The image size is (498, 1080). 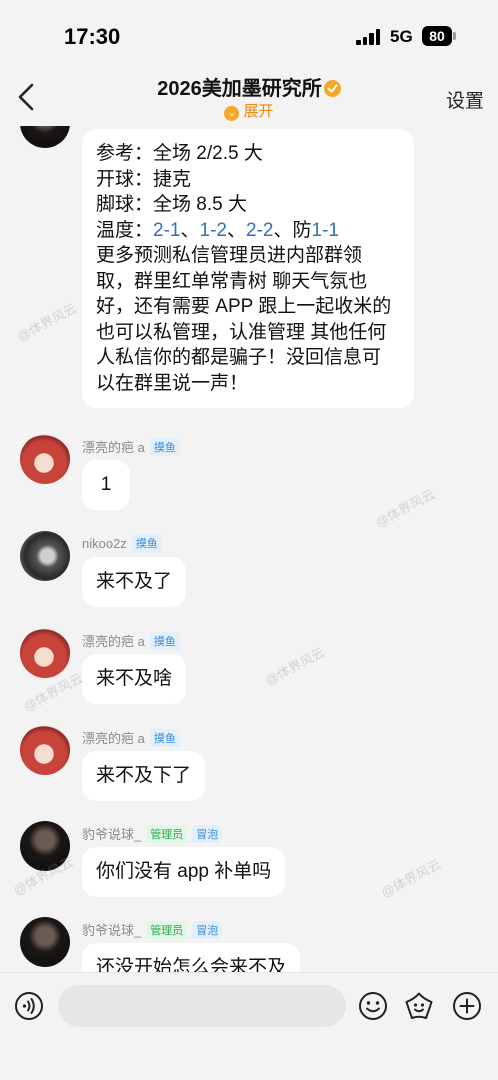 I want to click on message-bubble: 来不及了, so click(x=134, y=582).